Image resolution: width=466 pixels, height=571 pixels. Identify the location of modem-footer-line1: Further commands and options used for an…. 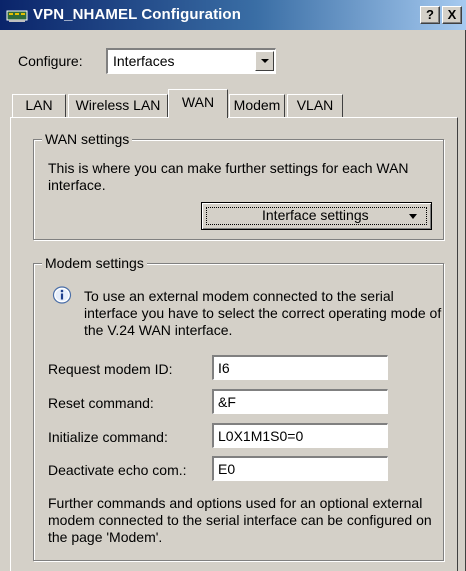
(235, 503).